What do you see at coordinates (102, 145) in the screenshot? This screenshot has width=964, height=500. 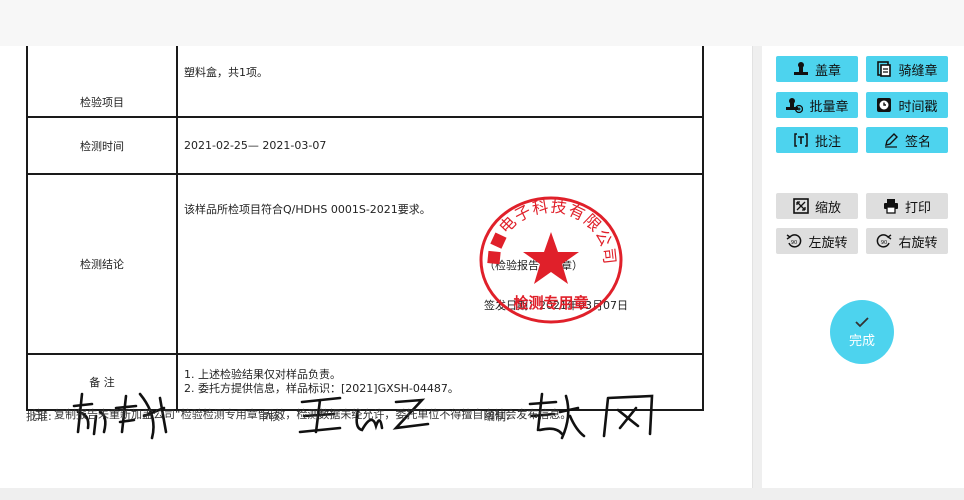 I see `row-label: 检测时间` at bounding box center [102, 145].